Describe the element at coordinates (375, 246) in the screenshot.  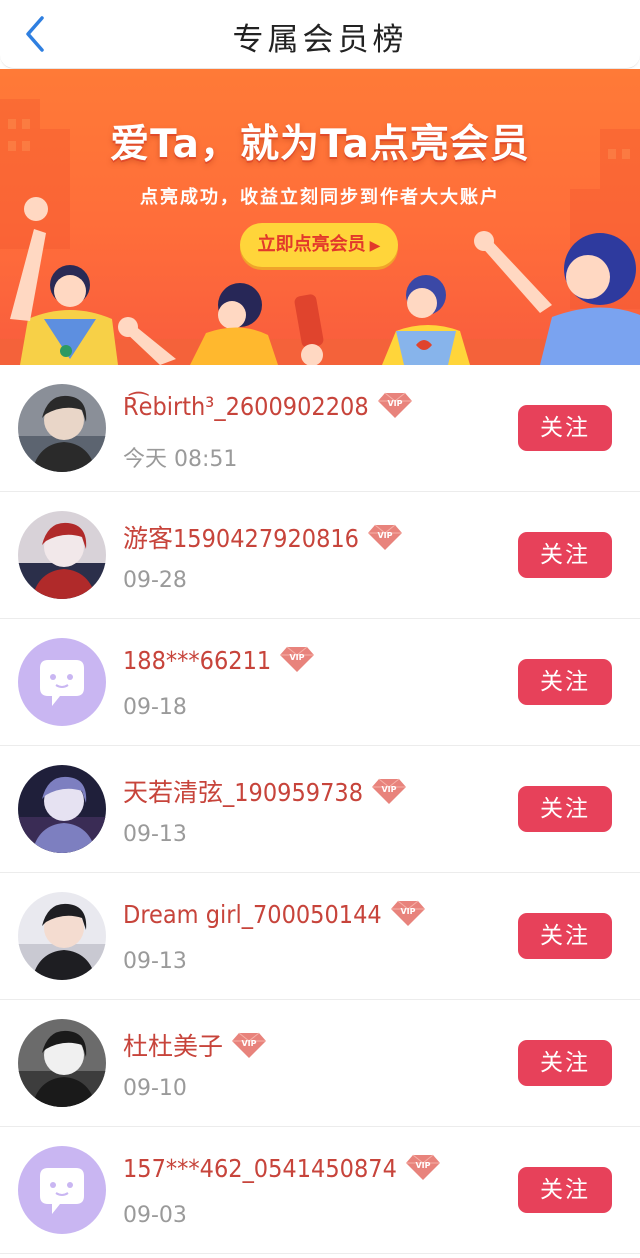
I see `play-arrow-icon: ▶` at that location.